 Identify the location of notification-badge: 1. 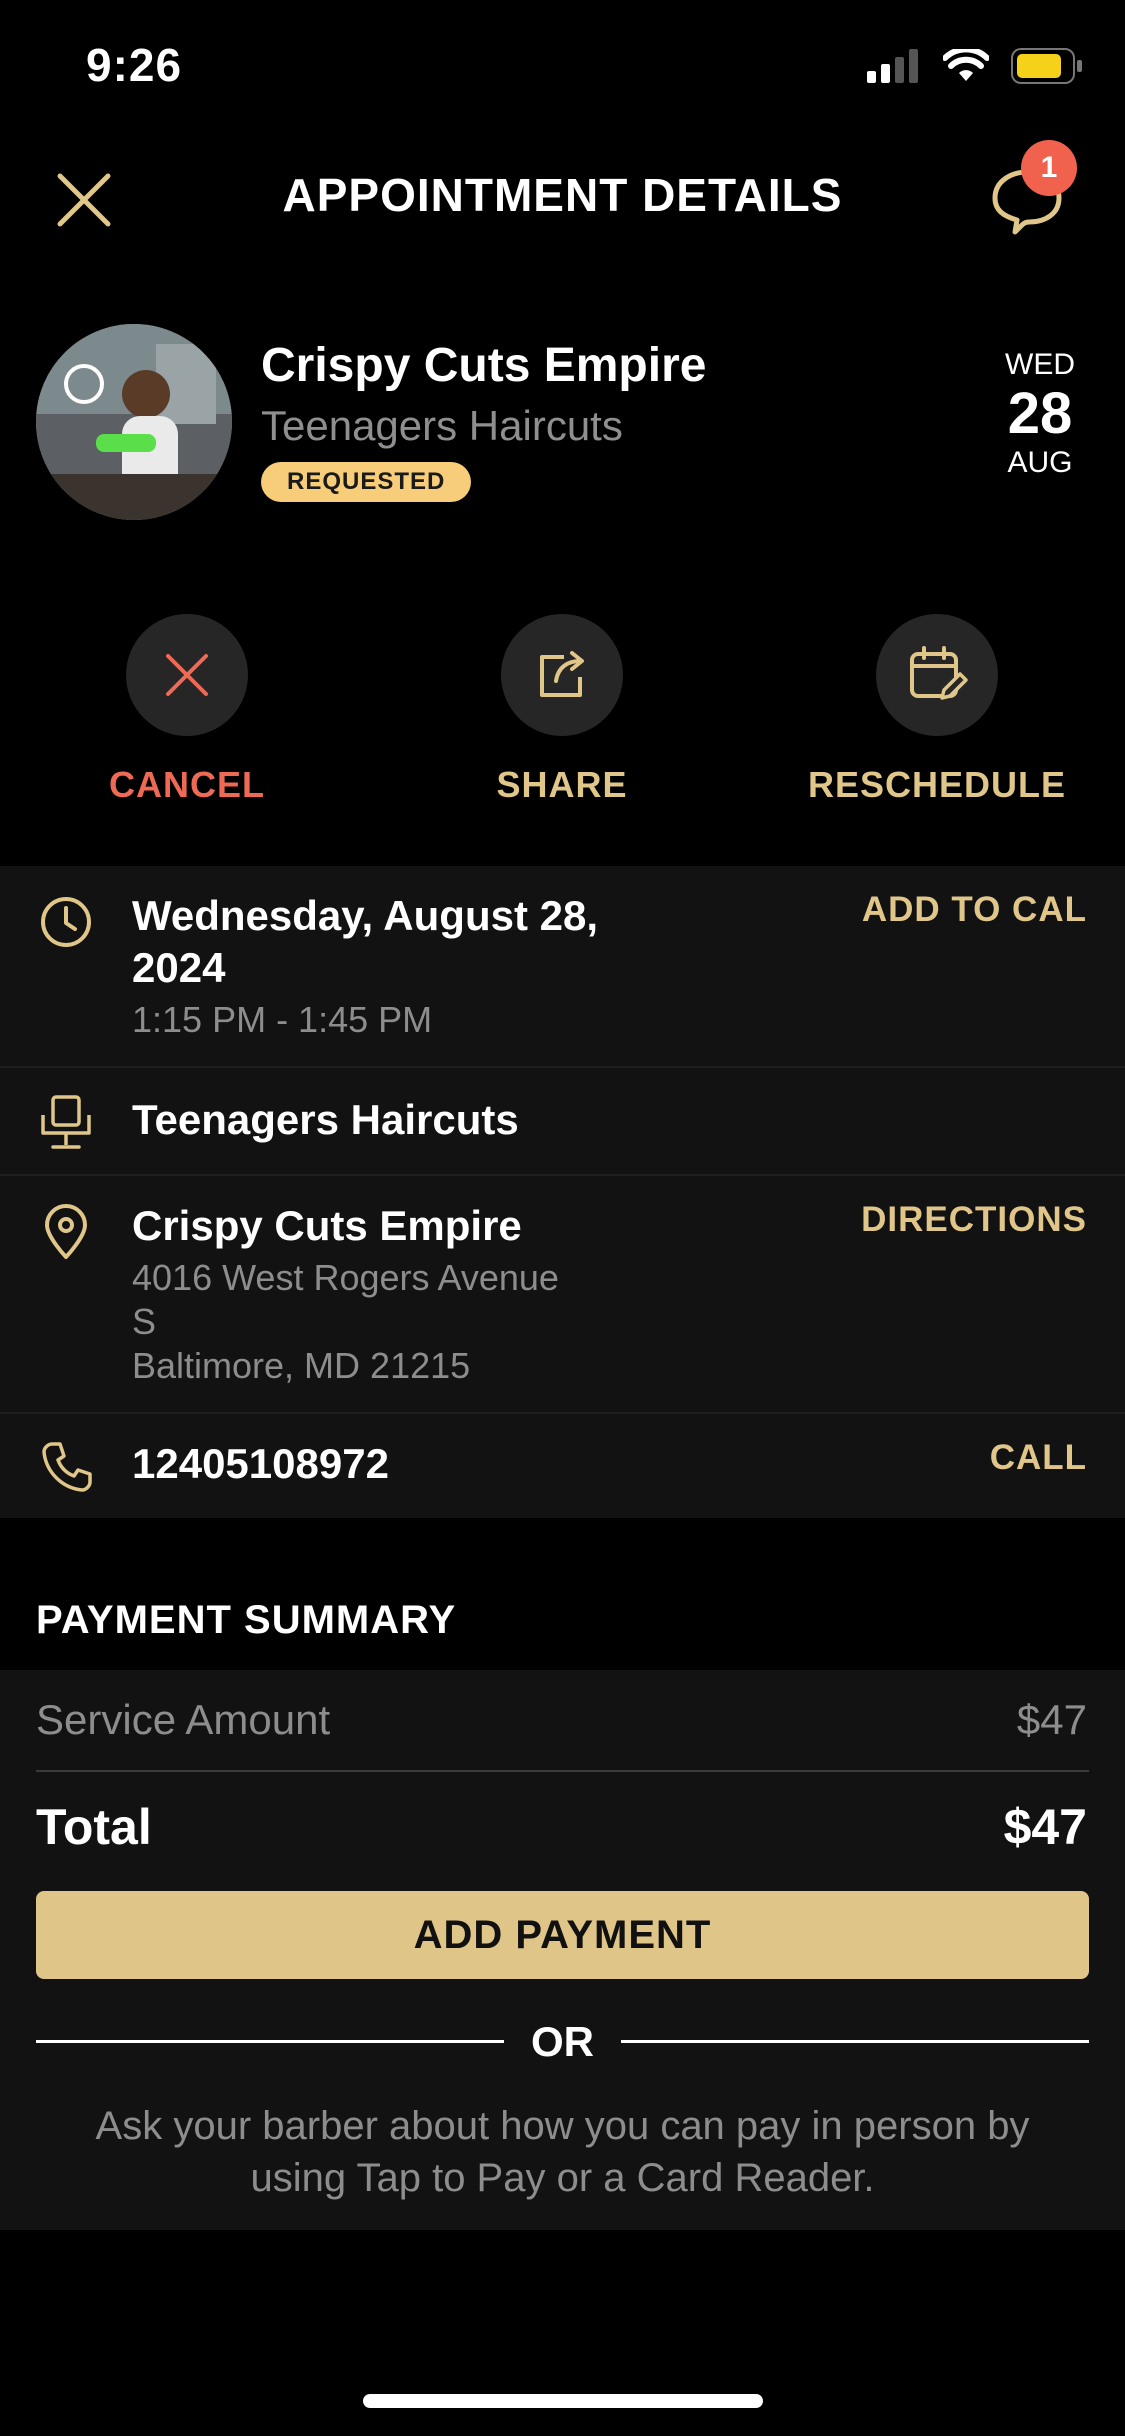
(1049, 168).